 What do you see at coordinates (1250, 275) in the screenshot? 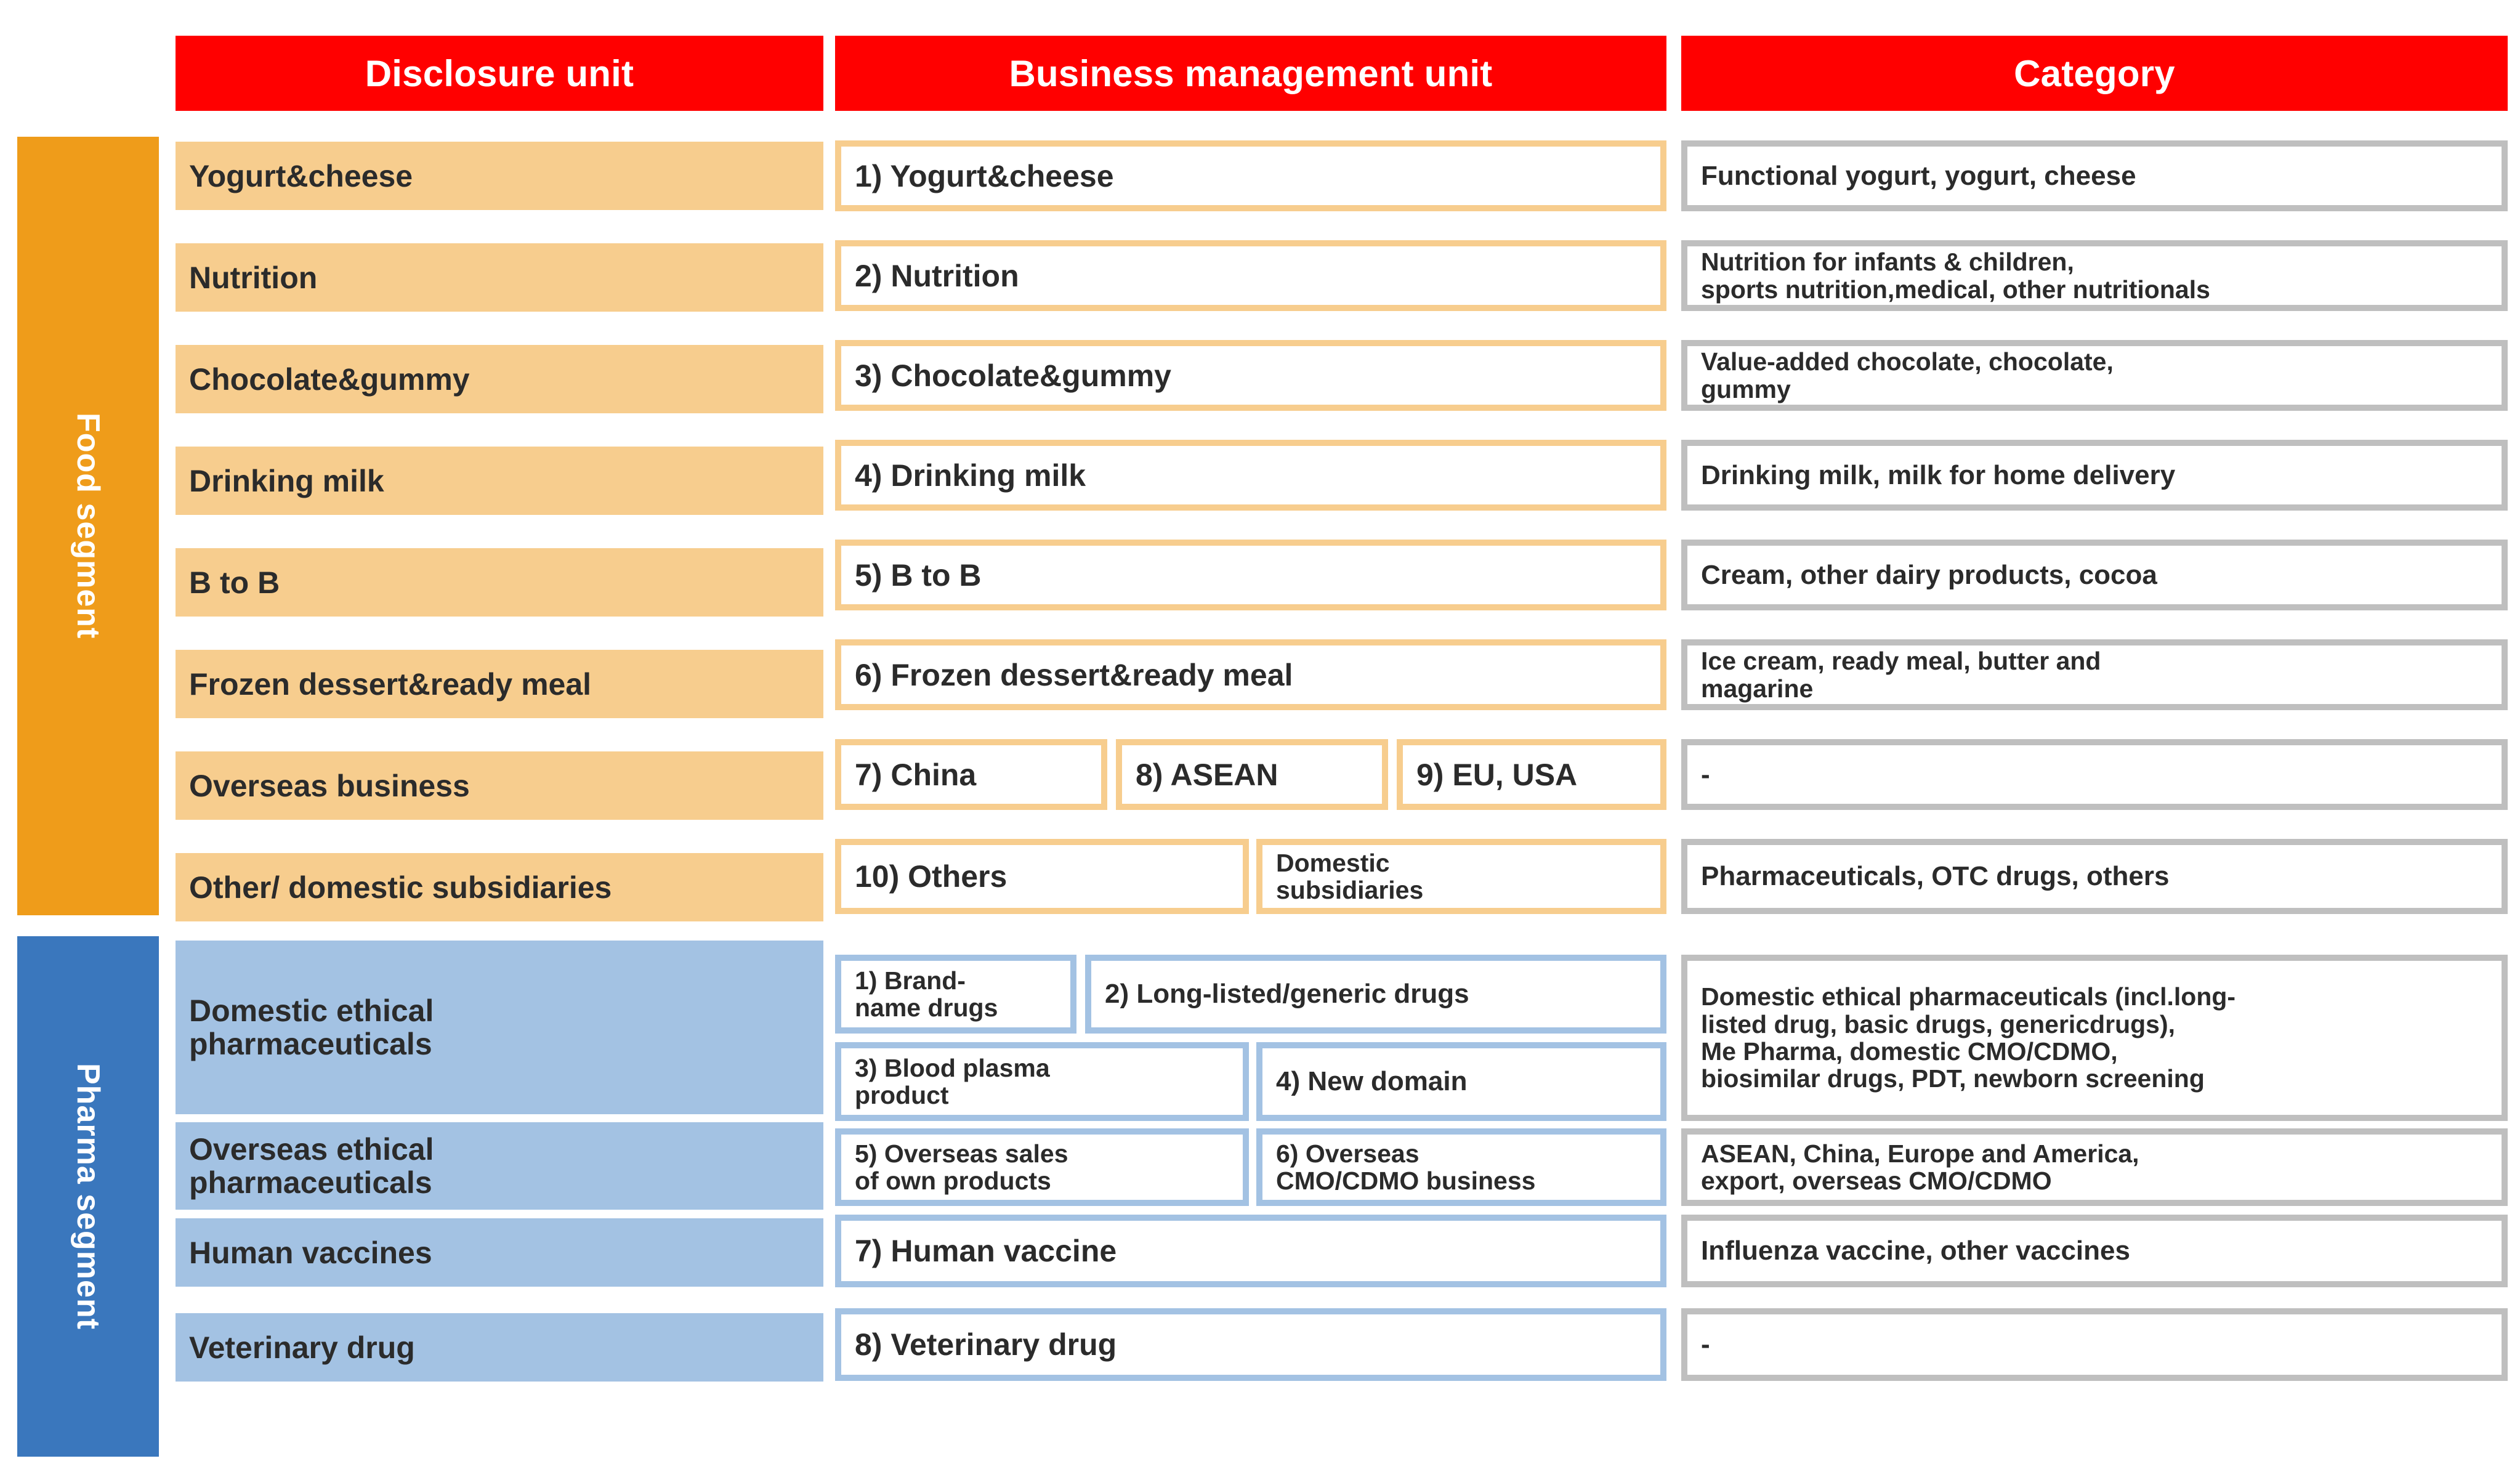
I see `business-management-unit-cell: 2) Nutrition` at bounding box center [1250, 275].